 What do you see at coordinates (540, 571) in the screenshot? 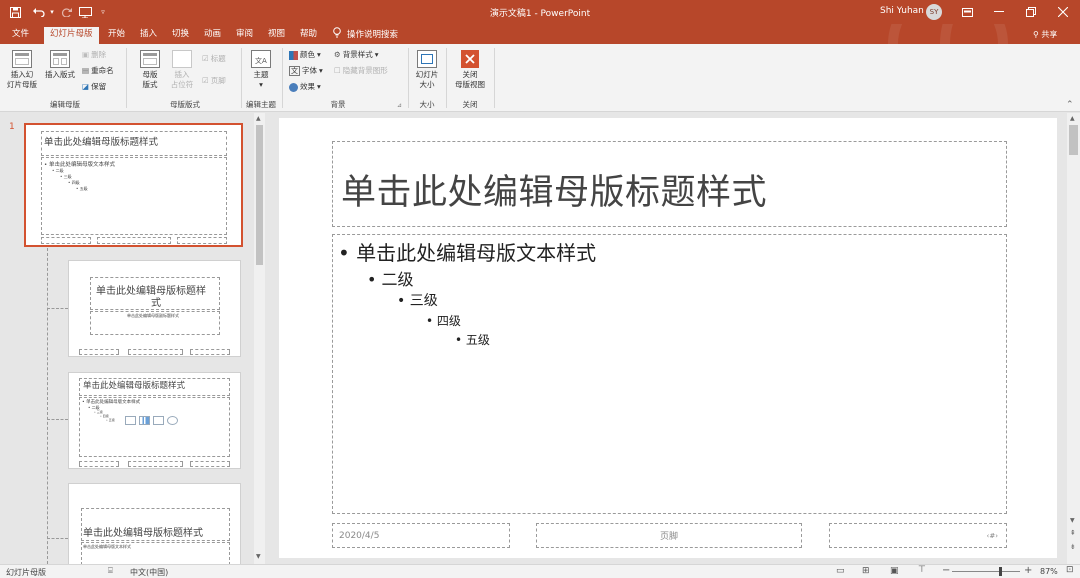
I see `status-bar: 幻灯片母版 ⌸ 中文(中国) ▭ ⊞ ▣ ⊤ − + 87% ⊡` at bounding box center [540, 571].